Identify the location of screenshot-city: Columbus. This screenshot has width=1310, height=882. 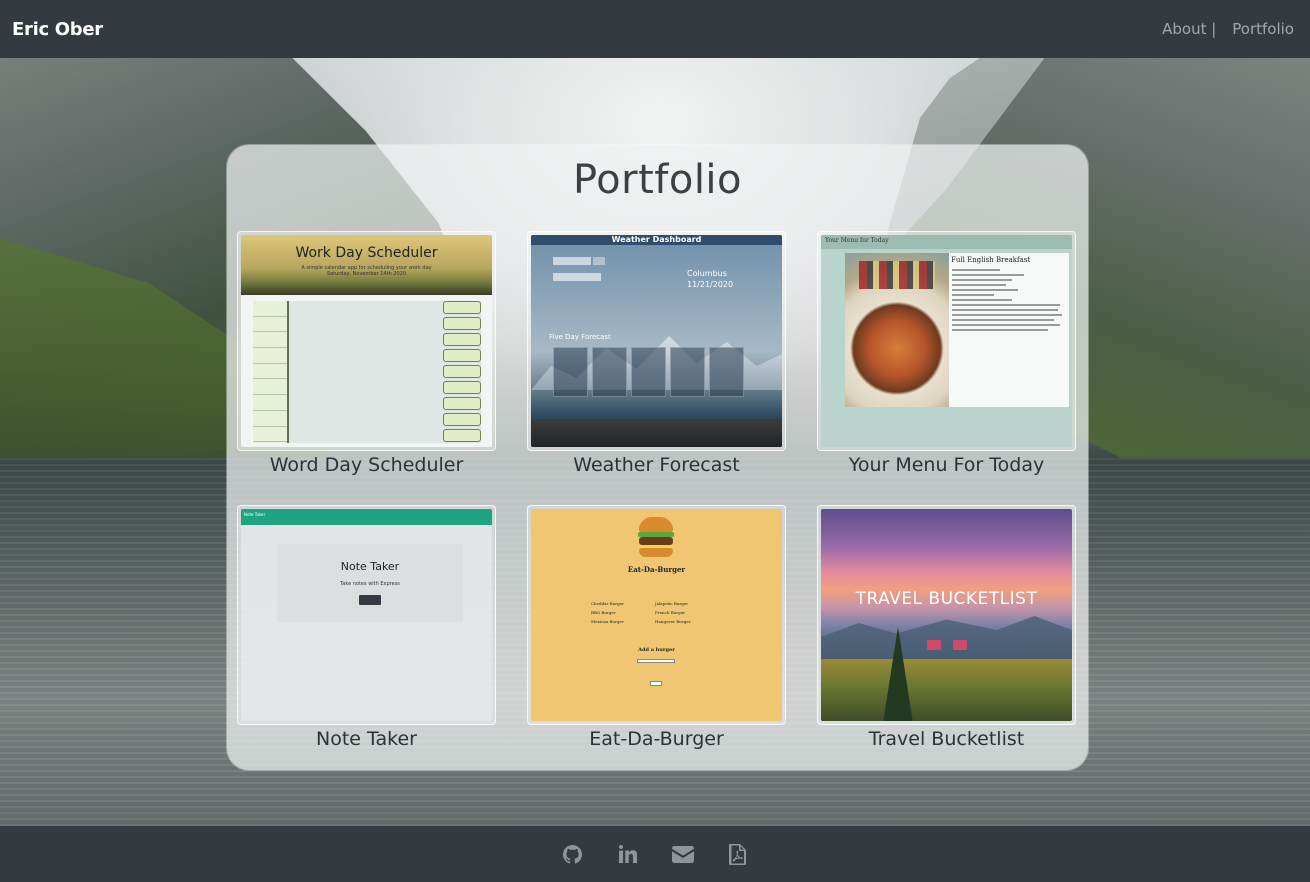
(707, 273).